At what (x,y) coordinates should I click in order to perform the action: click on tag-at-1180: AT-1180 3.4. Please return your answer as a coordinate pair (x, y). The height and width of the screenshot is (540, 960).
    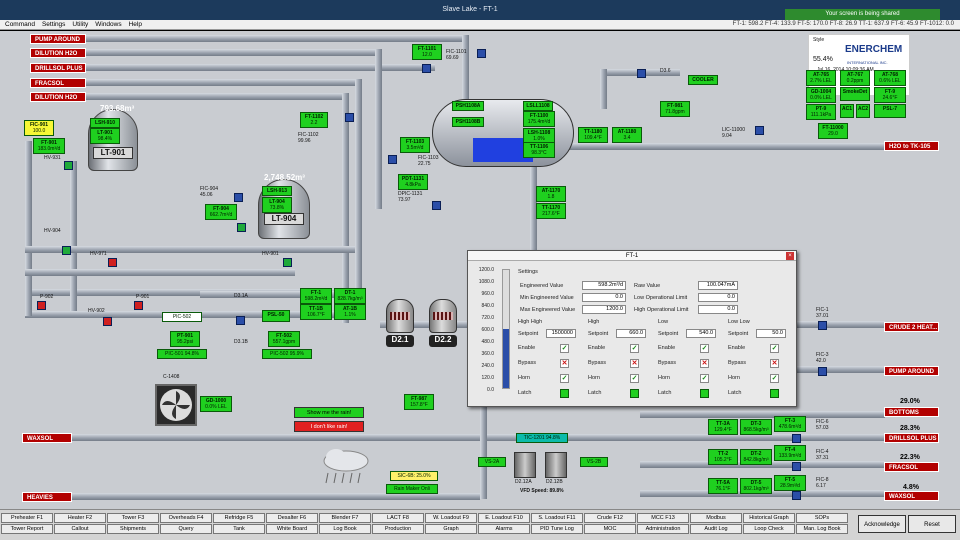
    Looking at the image, I should click on (627, 135).